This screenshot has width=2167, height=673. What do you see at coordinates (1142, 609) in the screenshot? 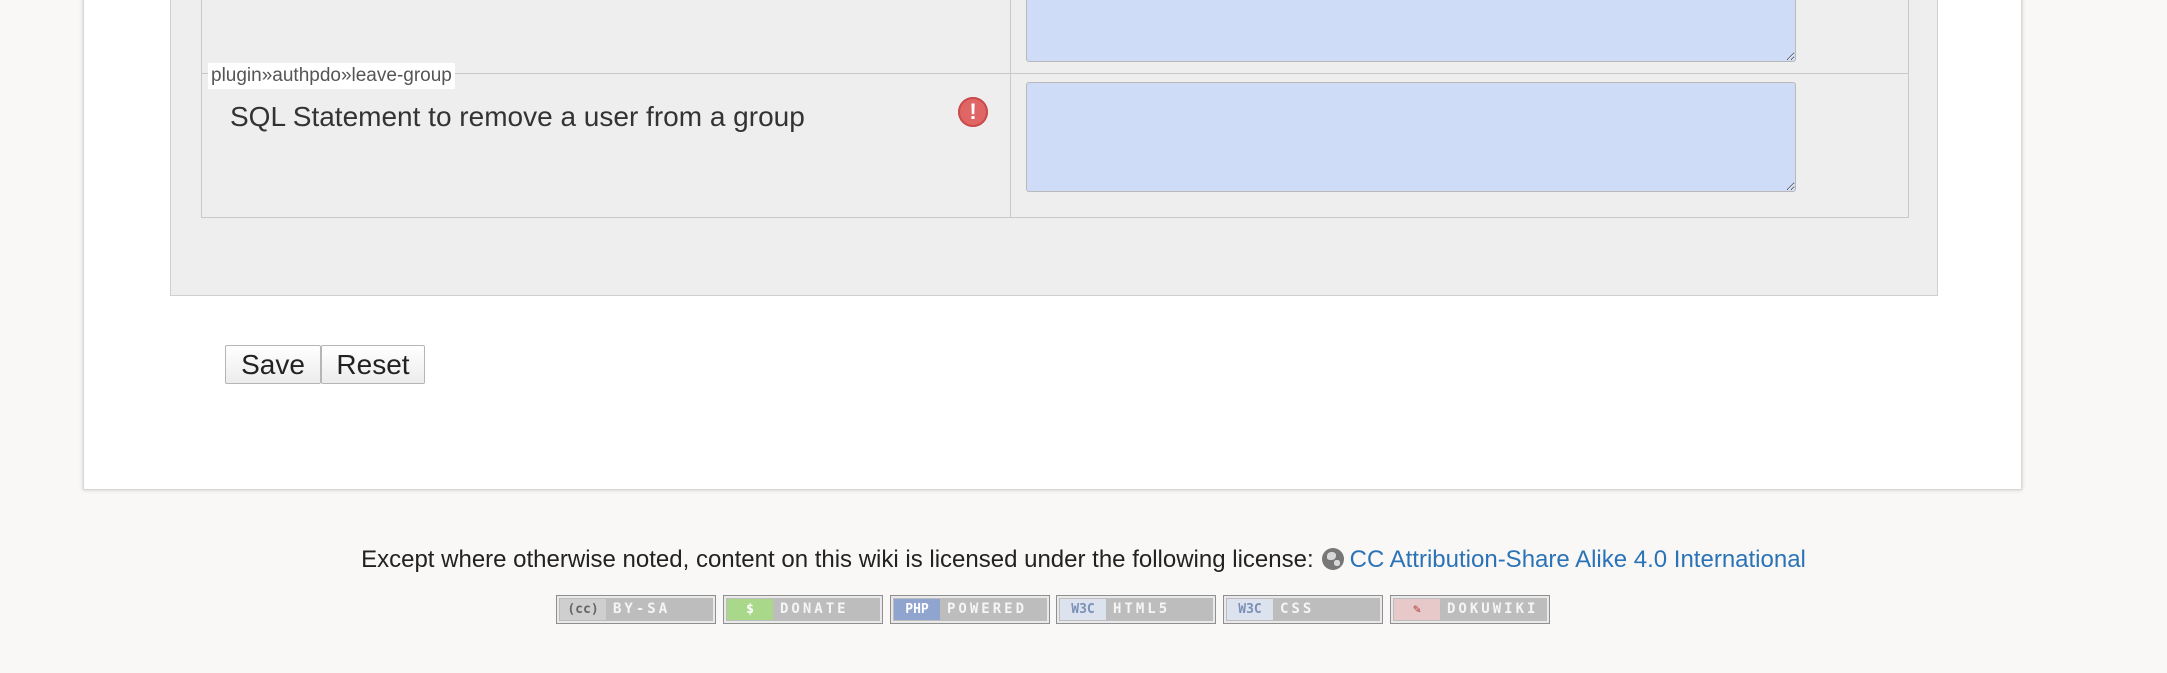
I see `badge-text: HTML5` at bounding box center [1142, 609].